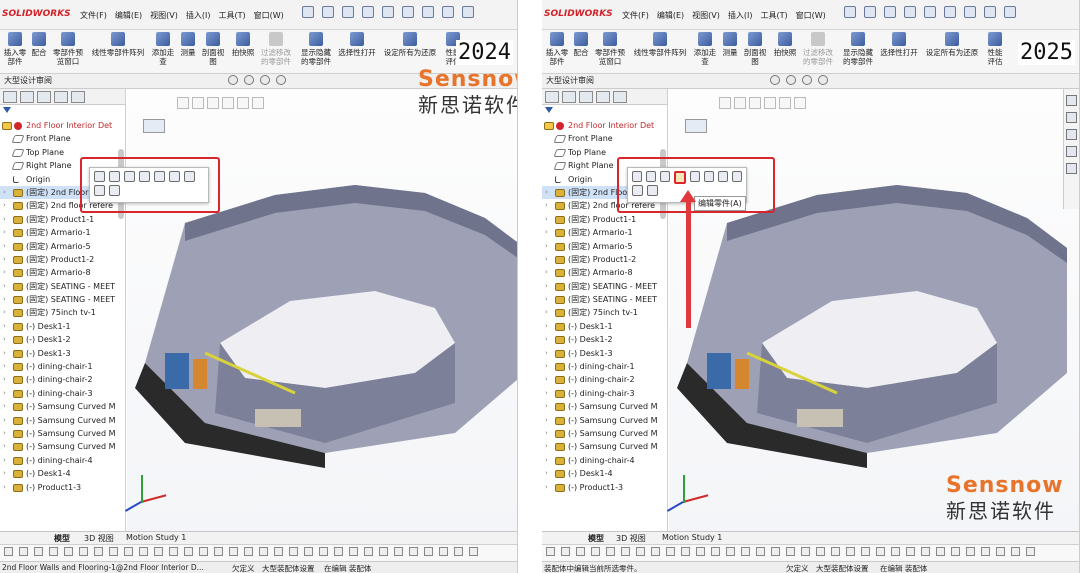 The image size is (1080, 573). I want to click on status-large-assembly: 大型装配体设置, so click(842, 568).